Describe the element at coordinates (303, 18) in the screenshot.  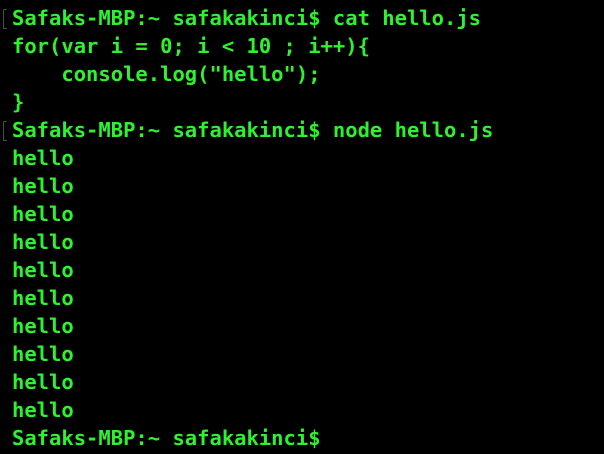
I see `terminal-prompt-line: Safaks-MBP:~ safakakinci$ cat hello.js` at that location.